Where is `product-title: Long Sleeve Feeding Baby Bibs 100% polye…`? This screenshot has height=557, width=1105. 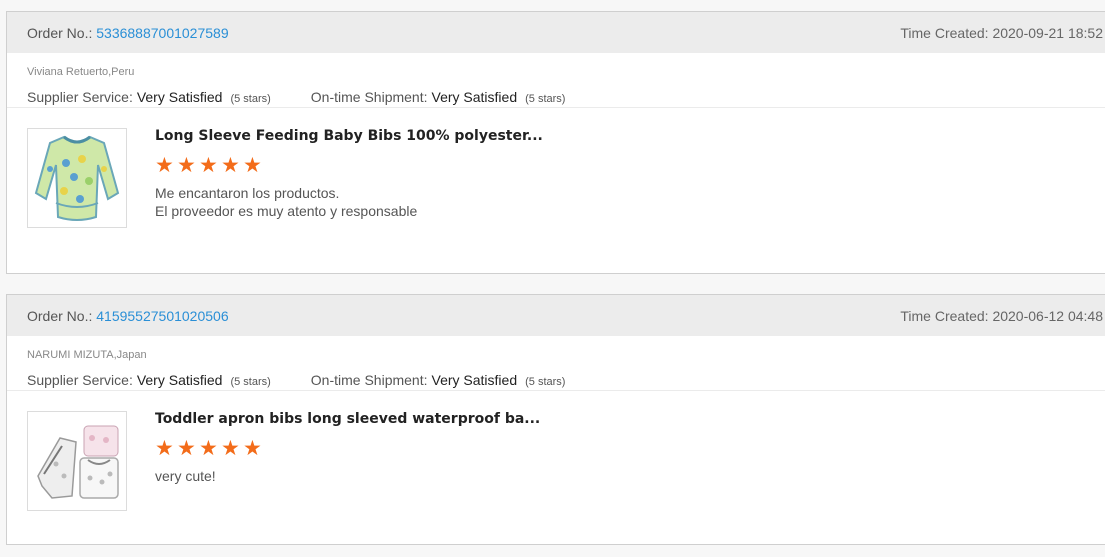 product-title: Long Sleeve Feeding Baby Bibs 100% polye… is located at coordinates (349, 136).